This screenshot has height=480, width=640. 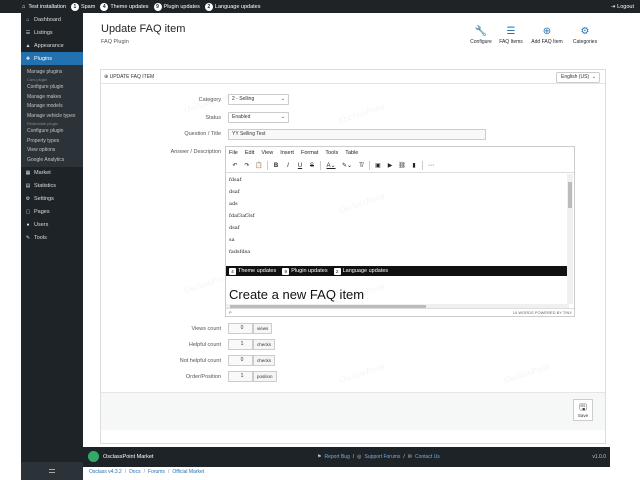 What do you see at coordinates (259, 165) in the screenshot?
I see `paste-icon: 📋` at bounding box center [259, 165].